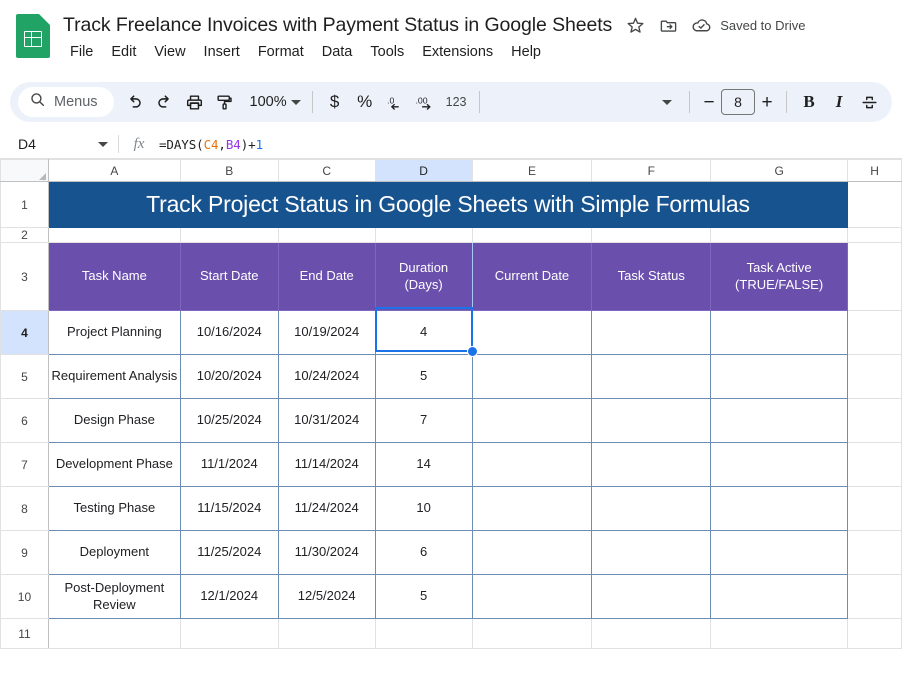 The width and height of the screenshot is (902, 673). Describe the element at coordinates (114, 508) in the screenshot. I see `cell-a8: Testing Phase` at that location.